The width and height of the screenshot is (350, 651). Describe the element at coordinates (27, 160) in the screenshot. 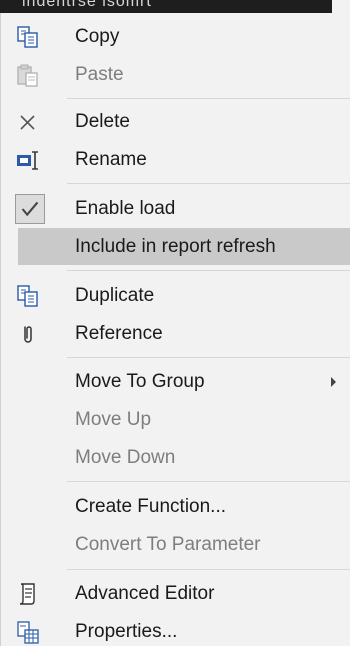

I see `rename-icon` at that location.